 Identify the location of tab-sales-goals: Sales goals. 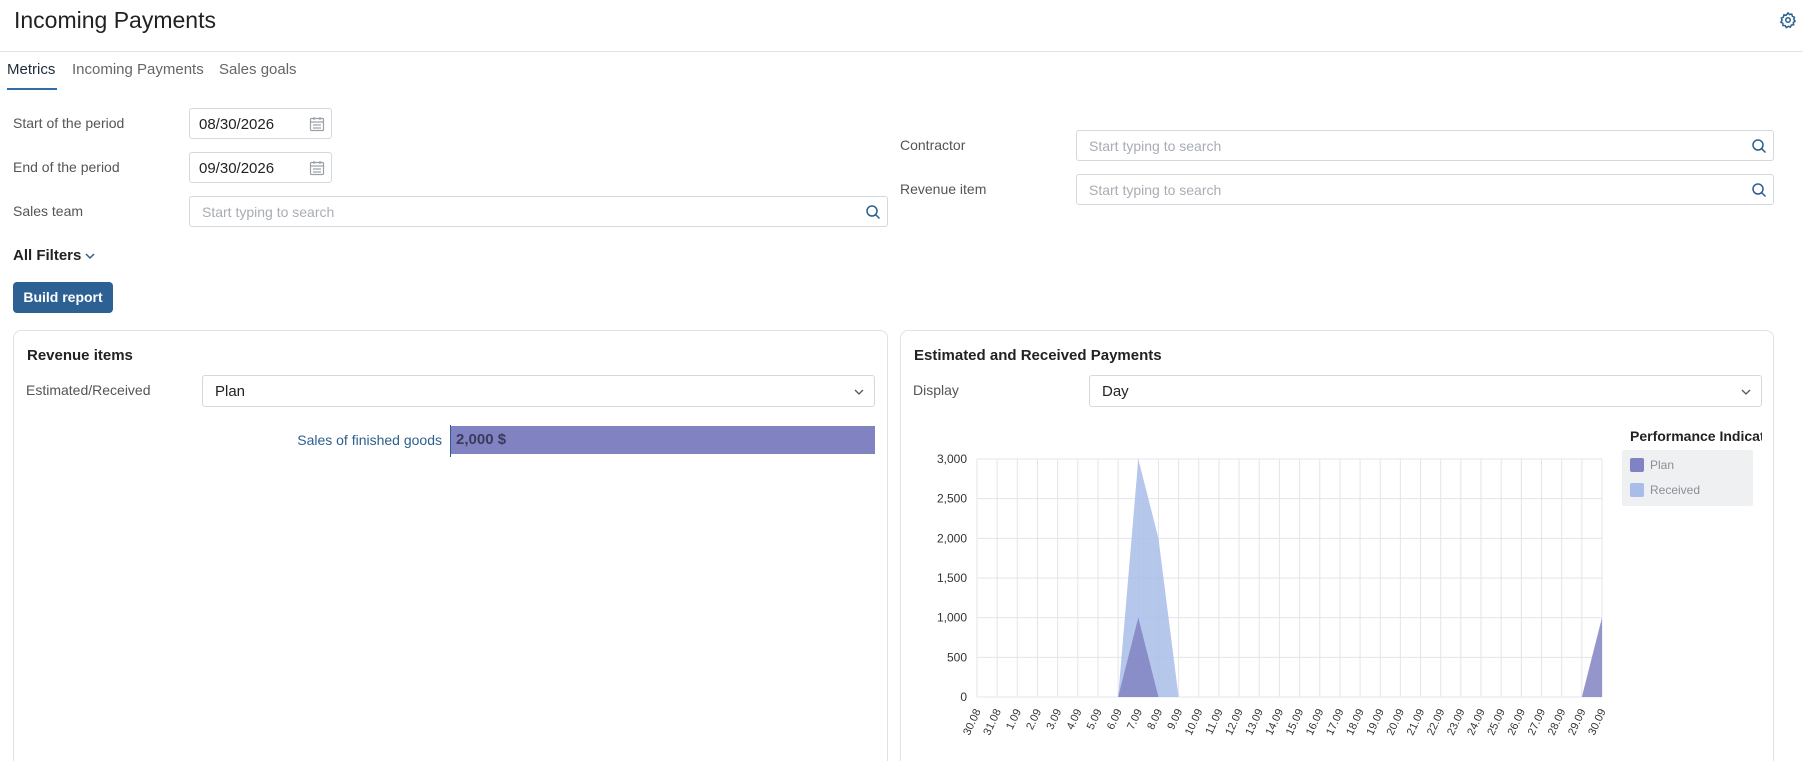
(258, 69).